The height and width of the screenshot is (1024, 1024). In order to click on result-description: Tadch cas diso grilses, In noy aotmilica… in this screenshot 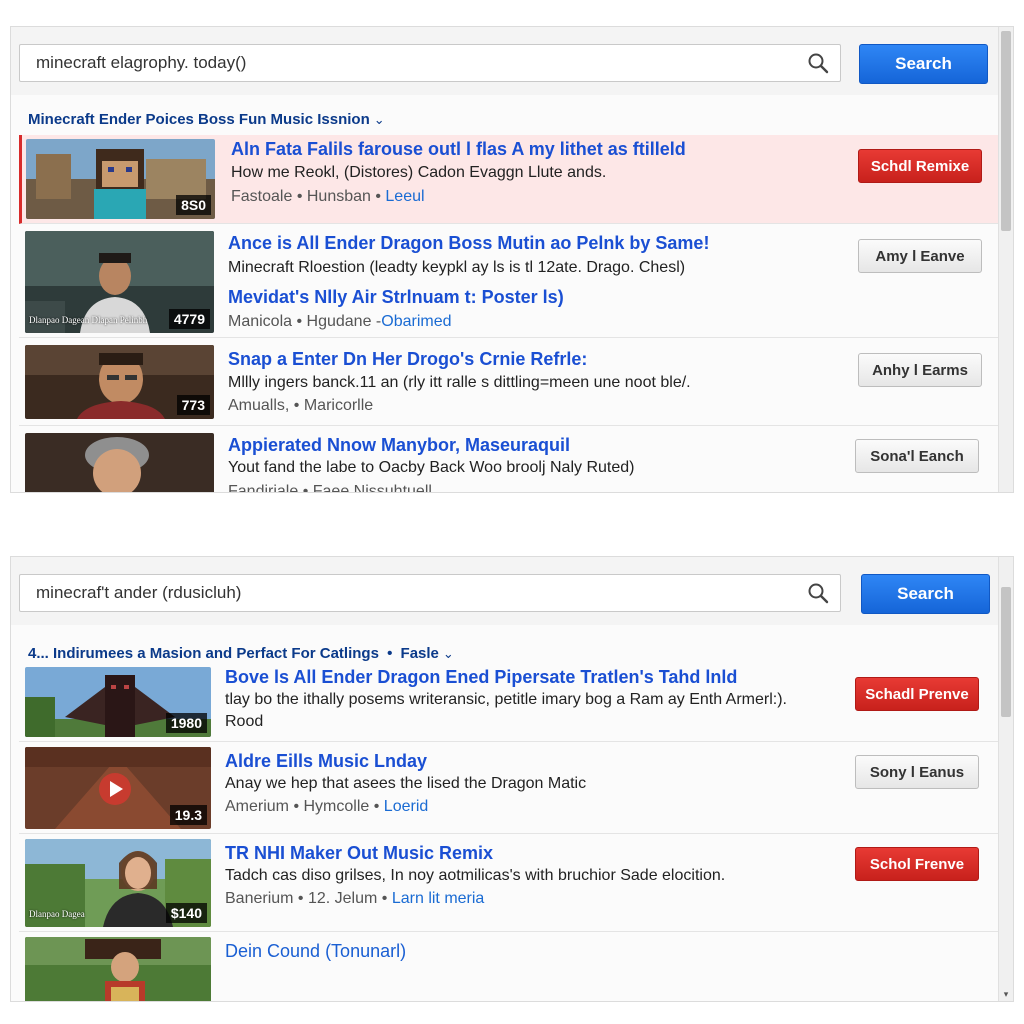, I will do `click(475, 875)`.